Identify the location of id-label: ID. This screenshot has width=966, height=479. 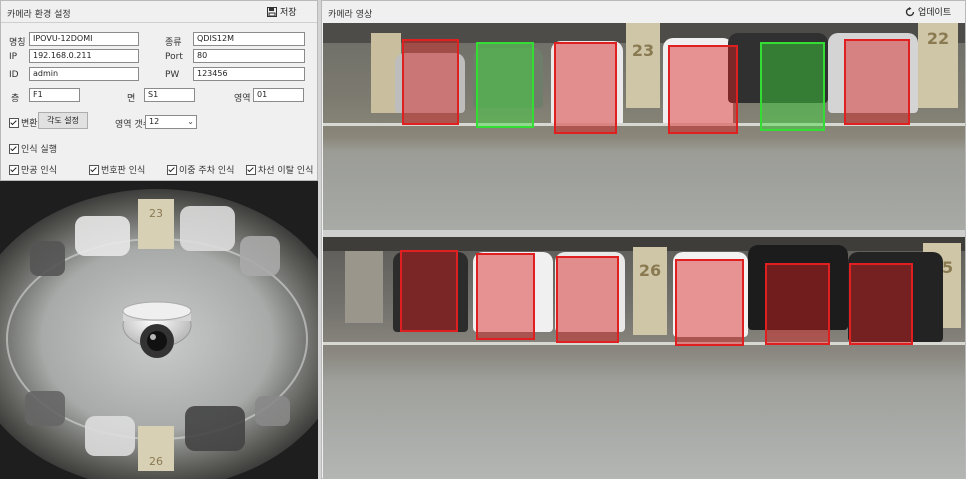
(14, 75).